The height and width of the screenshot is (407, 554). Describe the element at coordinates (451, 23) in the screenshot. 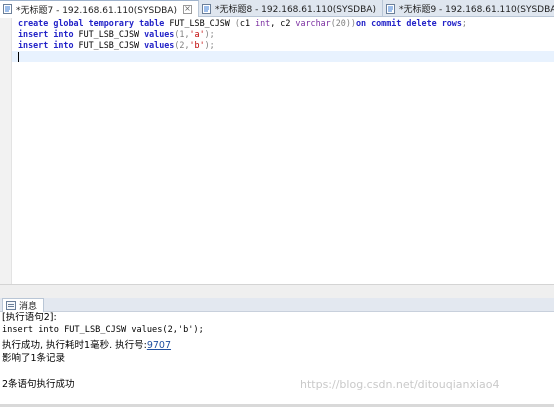

I see `code-token: rows` at that location.